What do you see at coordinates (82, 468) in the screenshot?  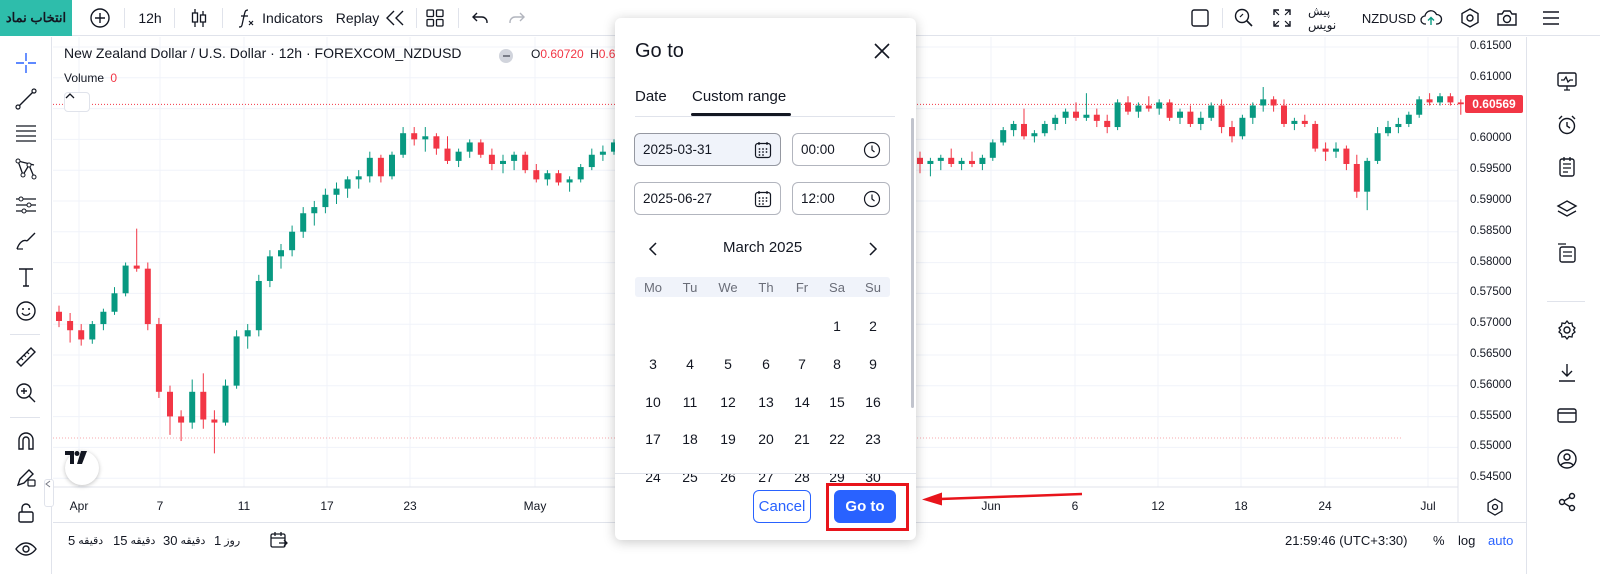 I see `tradingview-logo` at bounding box center [82, 468].